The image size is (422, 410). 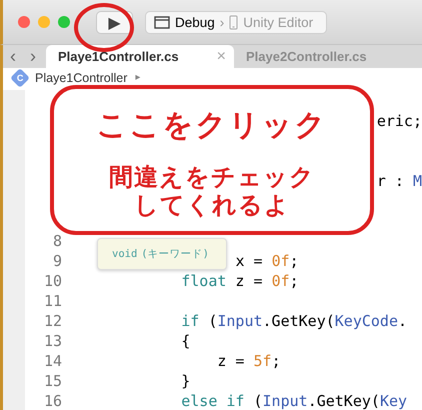 What do you see at coordinates (294, 401) in the screenshot?
I see `code-line: else if (Input.GetKey(Key` at bounding box center [294, 401].